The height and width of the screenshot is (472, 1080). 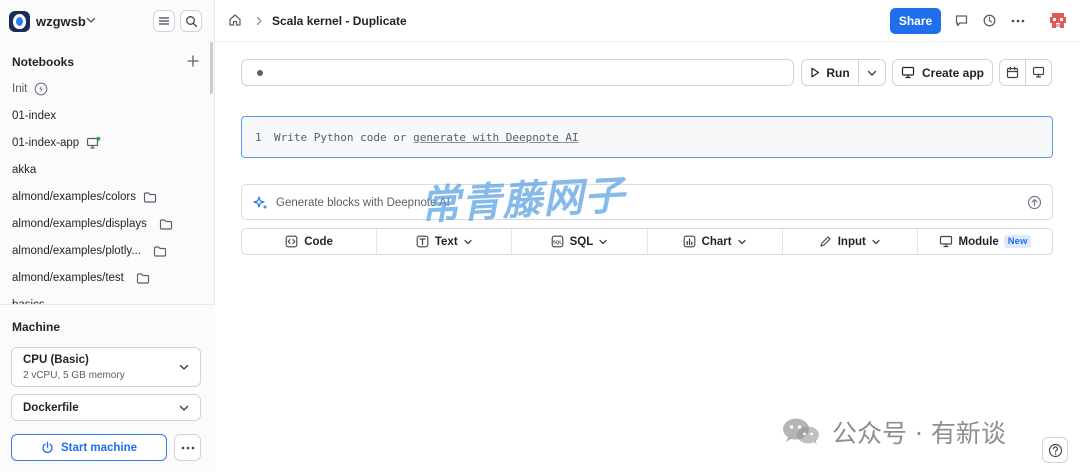 I want to click on workspace-name: wzgwsb, so click(x=61, y=21).